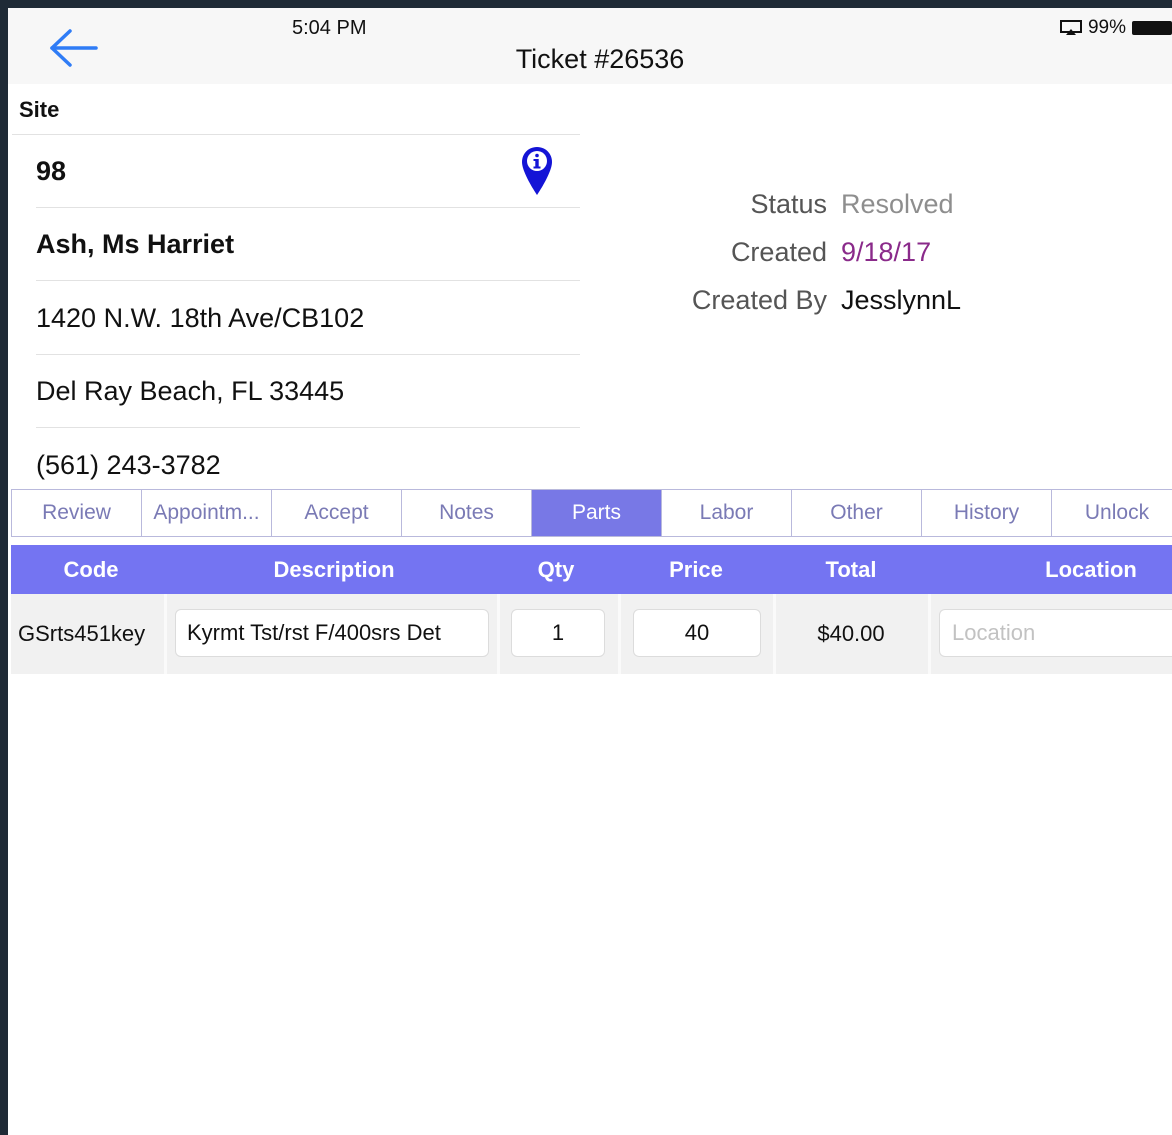 This screenshot has height=1135, width=1172. What do you see at coordinates (190, 391) in the screenshot?
I see `city-state-zip: Del Ray Beach, FL 33445` at bounding box center [190, 391].